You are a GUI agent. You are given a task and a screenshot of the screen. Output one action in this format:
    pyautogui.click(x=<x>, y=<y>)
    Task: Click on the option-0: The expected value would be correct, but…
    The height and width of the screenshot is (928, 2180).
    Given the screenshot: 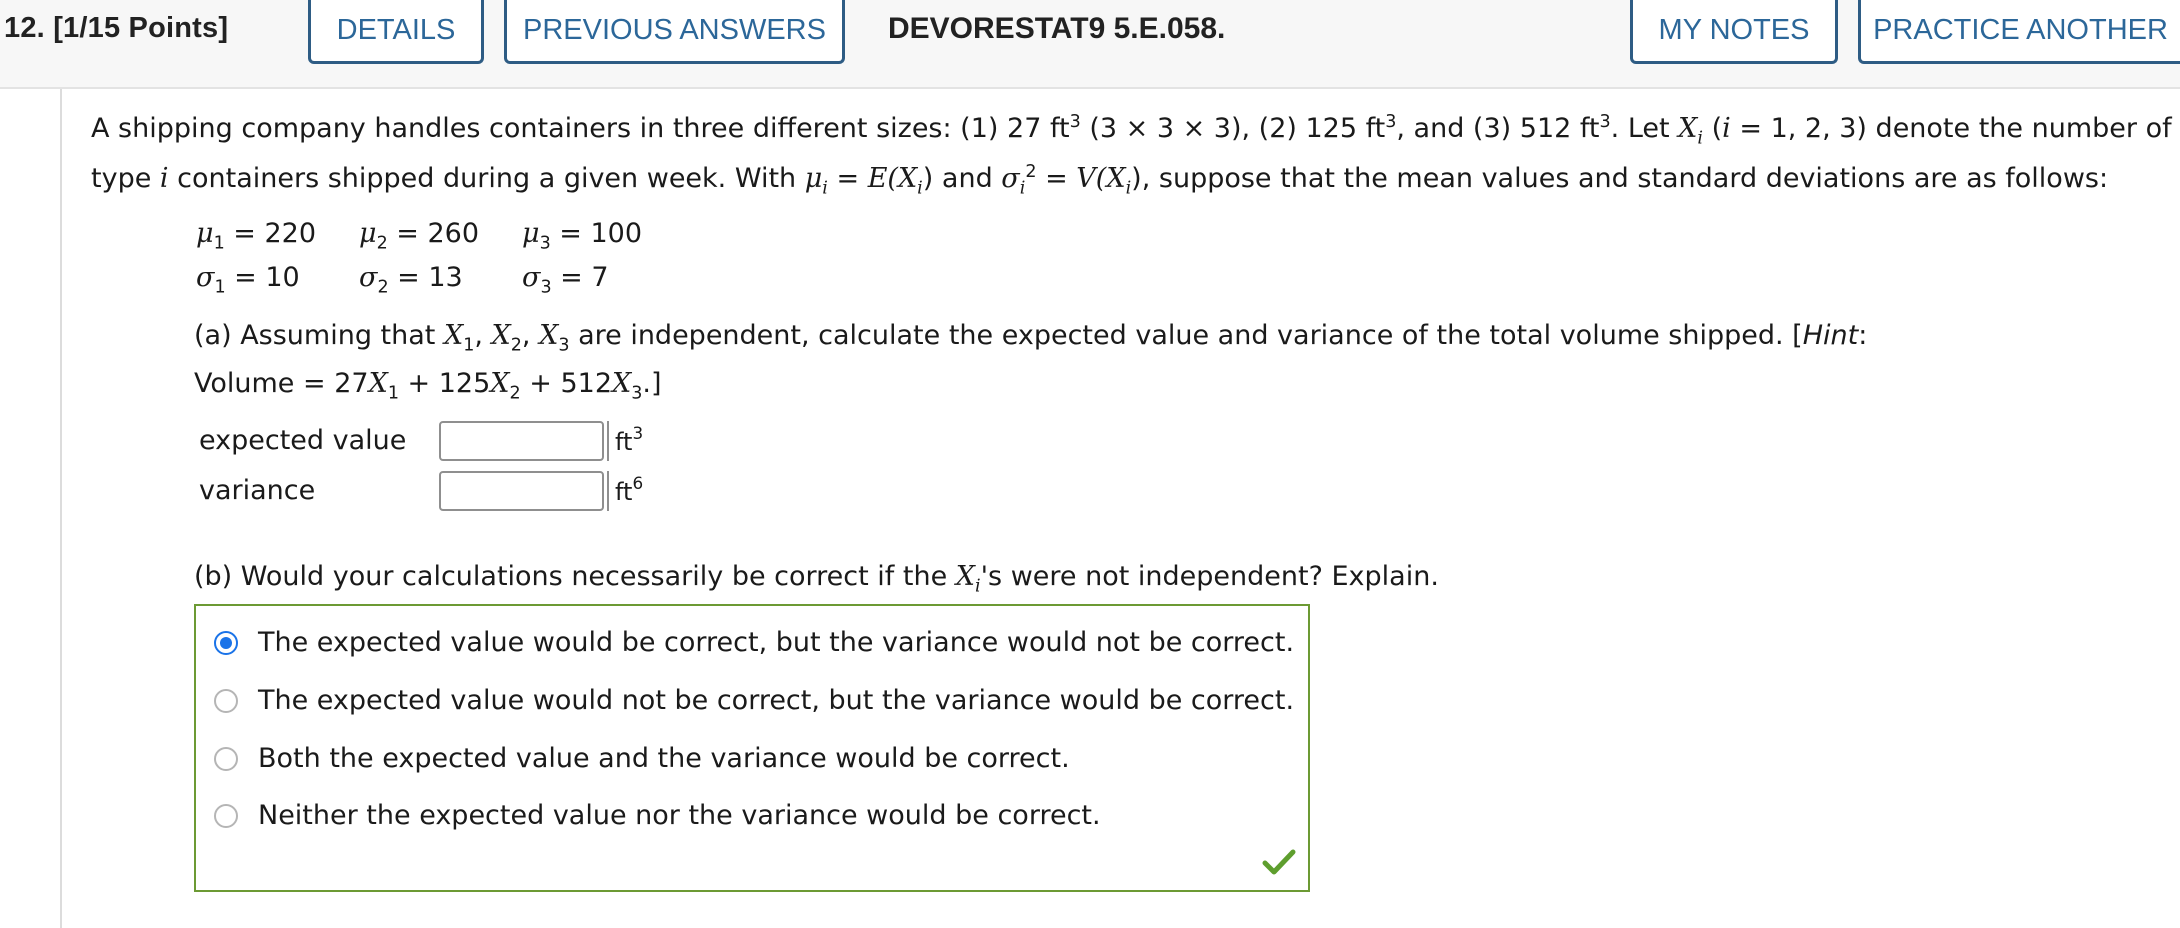 What is the action you would take?
    pyautogui.click(x=754, y=642)
    